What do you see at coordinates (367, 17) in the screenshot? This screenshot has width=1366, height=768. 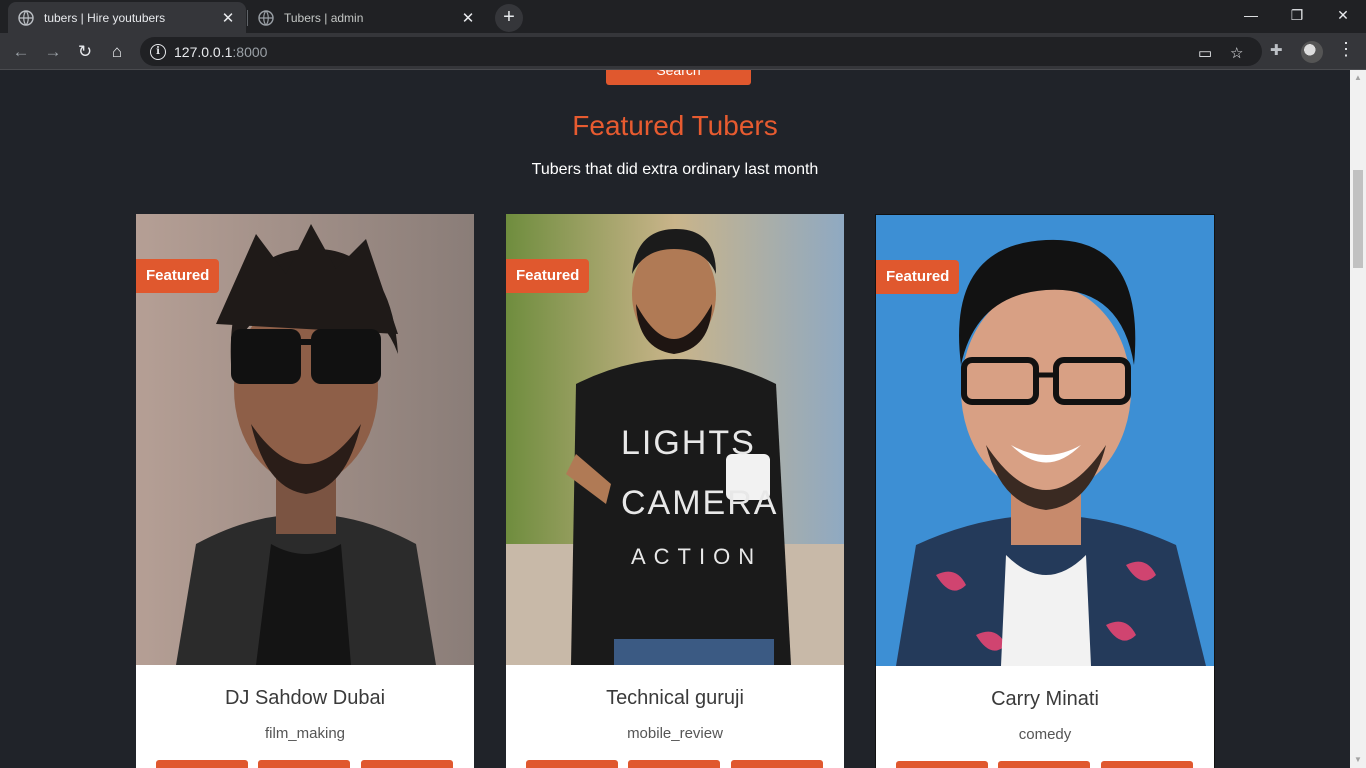 I see `tab-tubers-admin: Tubers | admin ✕` at bounding box center [367, 17].